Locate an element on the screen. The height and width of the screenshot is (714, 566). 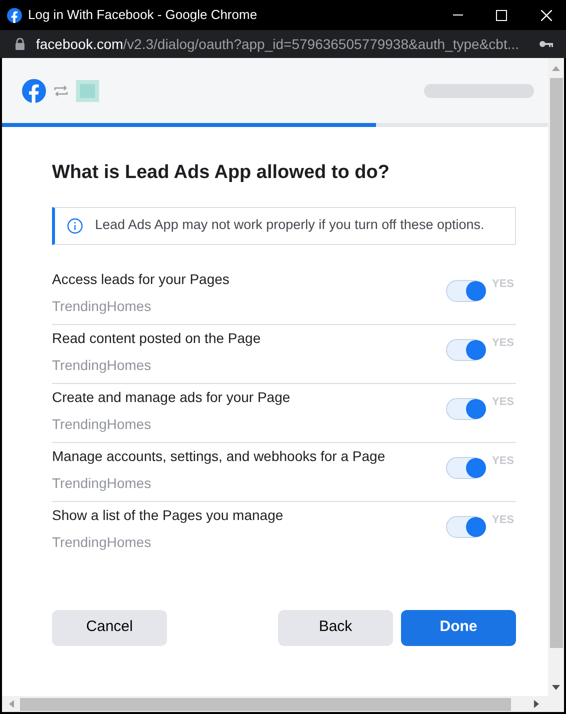
info-icon is located at coordinates (75, 226).